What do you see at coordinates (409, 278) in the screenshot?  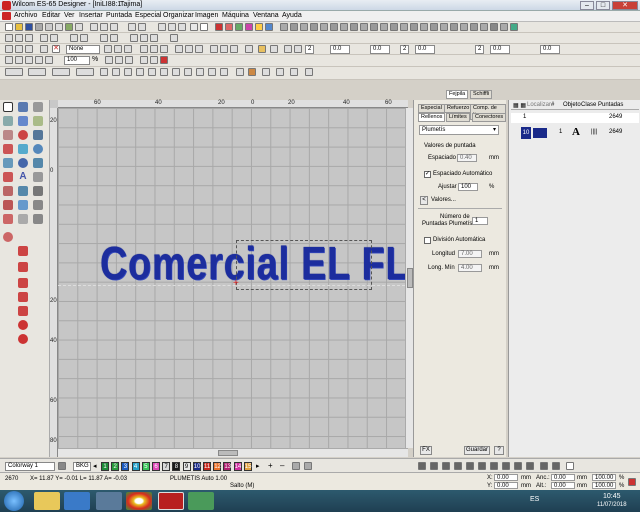 I see `vertical-scrollbar` at bounding box center [409, 278].